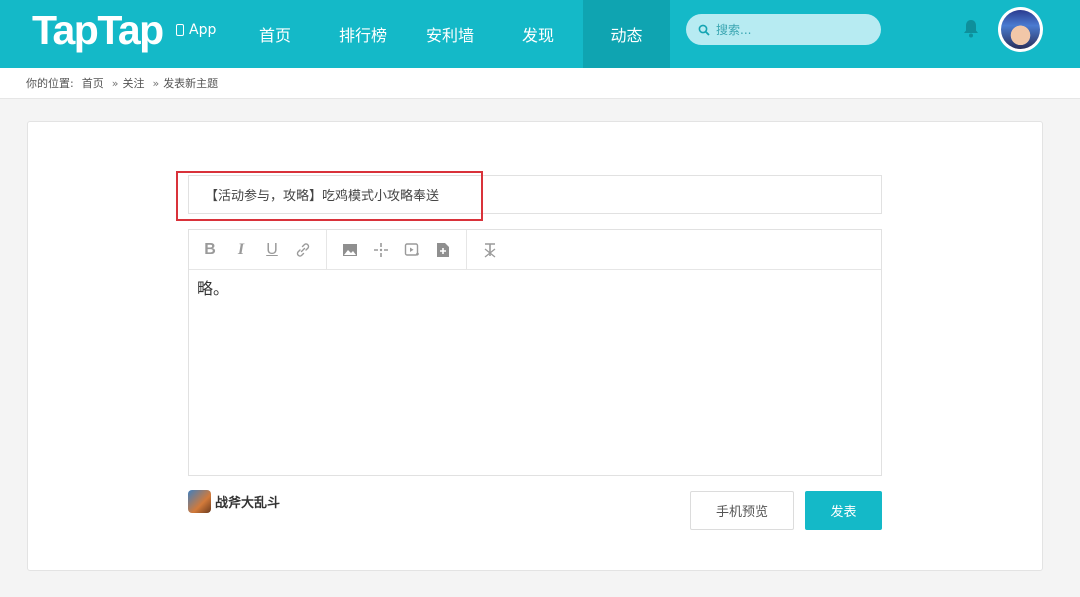  Describe the element at coordinates (199, 501) in the screenshot. I see `game-thumbnail` at that location.